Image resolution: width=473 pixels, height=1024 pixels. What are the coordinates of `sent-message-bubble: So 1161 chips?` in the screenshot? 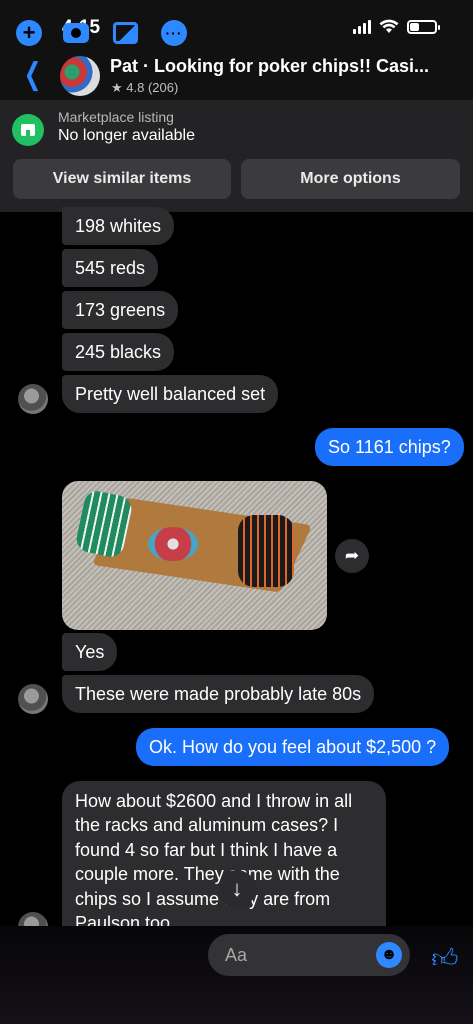 It's located at (389, 447).